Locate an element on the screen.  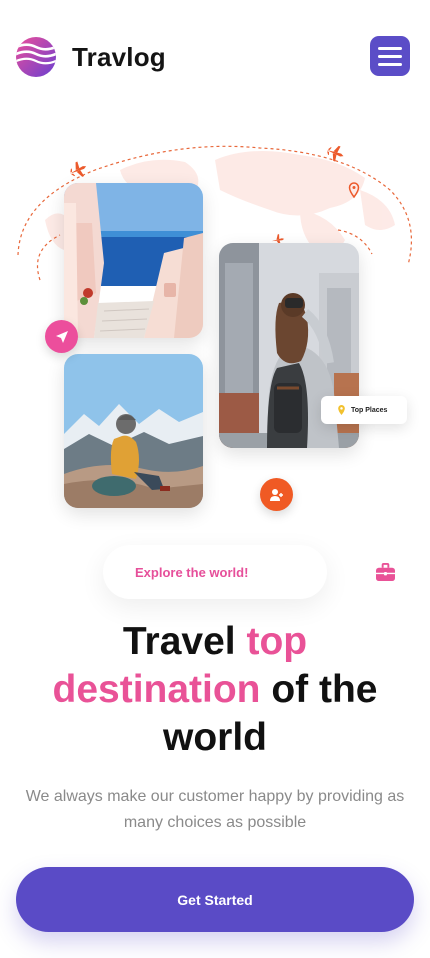
top-places-badge: Top Places is located at coordinates (364, 410).